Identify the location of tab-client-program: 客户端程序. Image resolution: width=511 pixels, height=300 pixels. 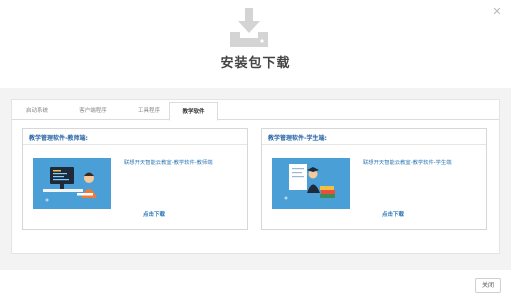
(93, 111).